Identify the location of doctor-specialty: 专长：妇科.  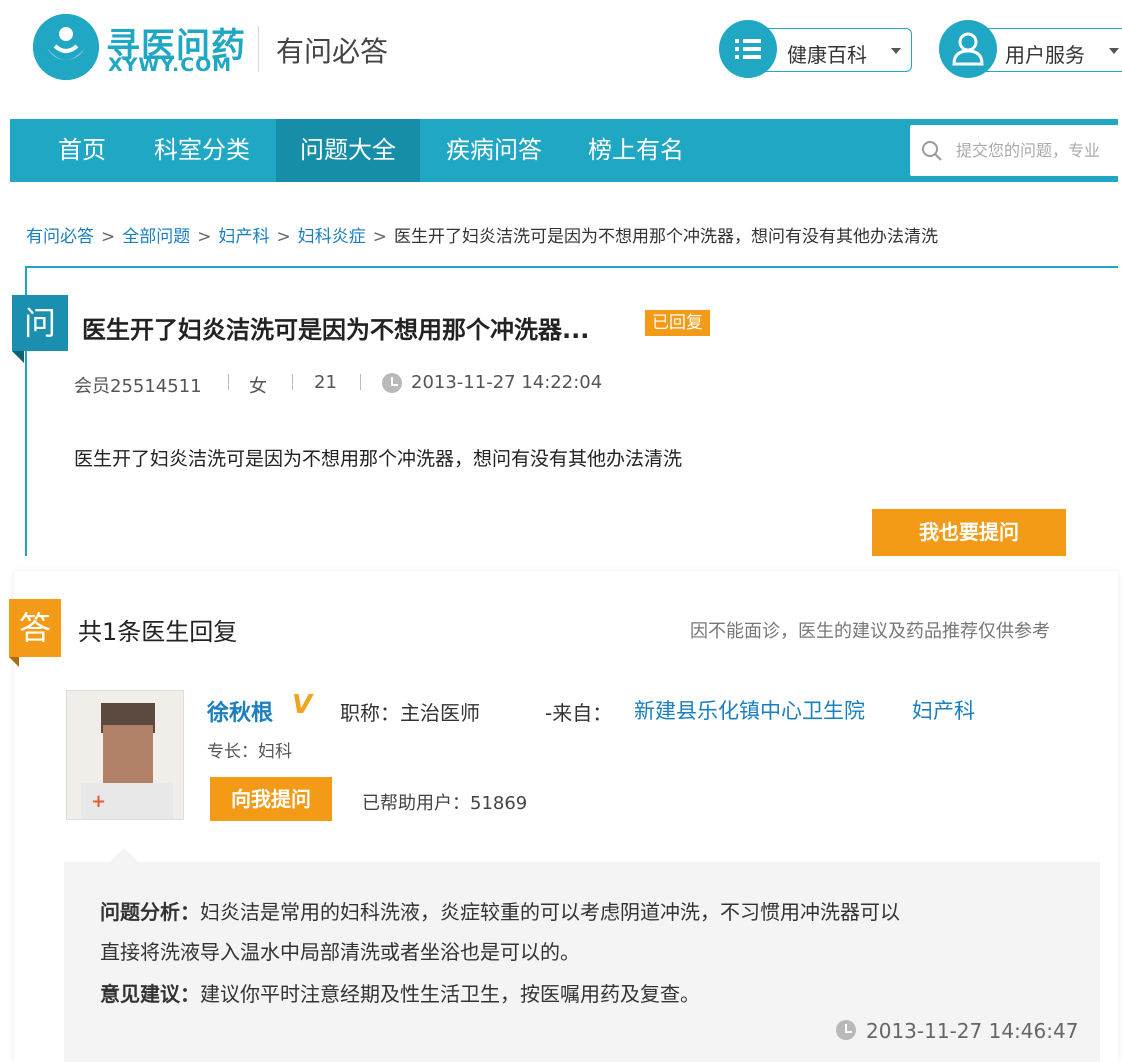
(249, 752).